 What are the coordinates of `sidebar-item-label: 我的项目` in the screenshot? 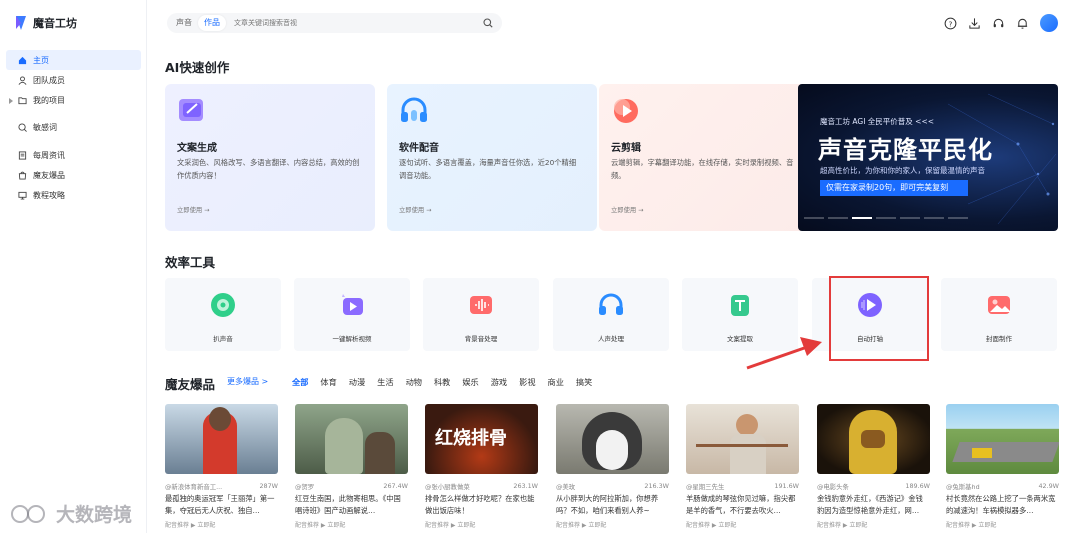 It's located at (49, 101).